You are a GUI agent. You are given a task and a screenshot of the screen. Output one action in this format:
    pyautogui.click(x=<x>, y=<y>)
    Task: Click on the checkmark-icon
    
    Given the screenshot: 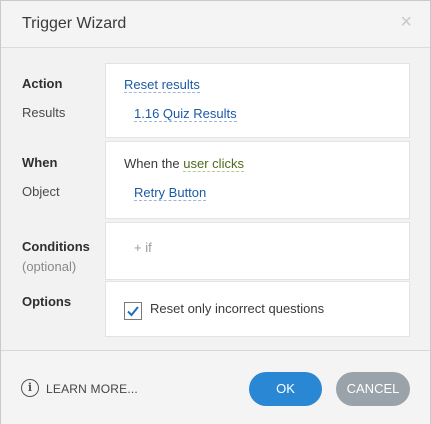 What is the action you would take?
    pyautogui.click(x=133, y=311)
    